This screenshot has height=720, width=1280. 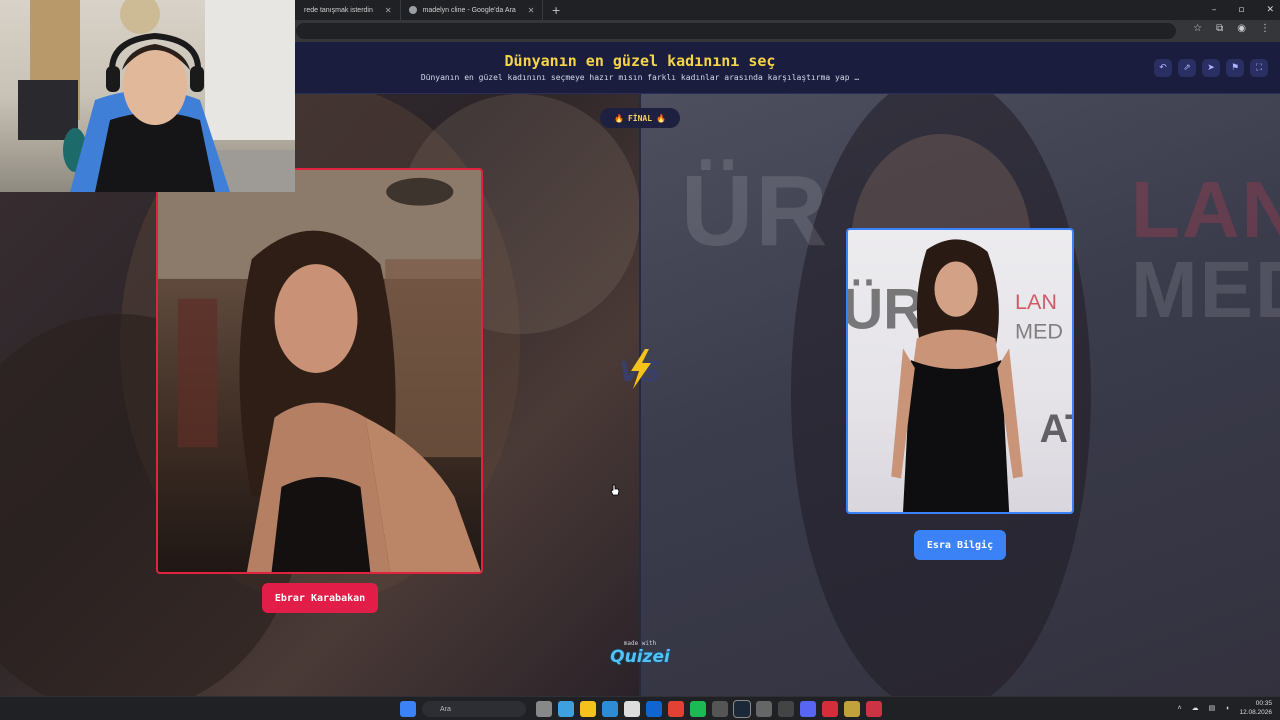 I want to click on clock-time: 00:35, so click(x=1263, y=703).